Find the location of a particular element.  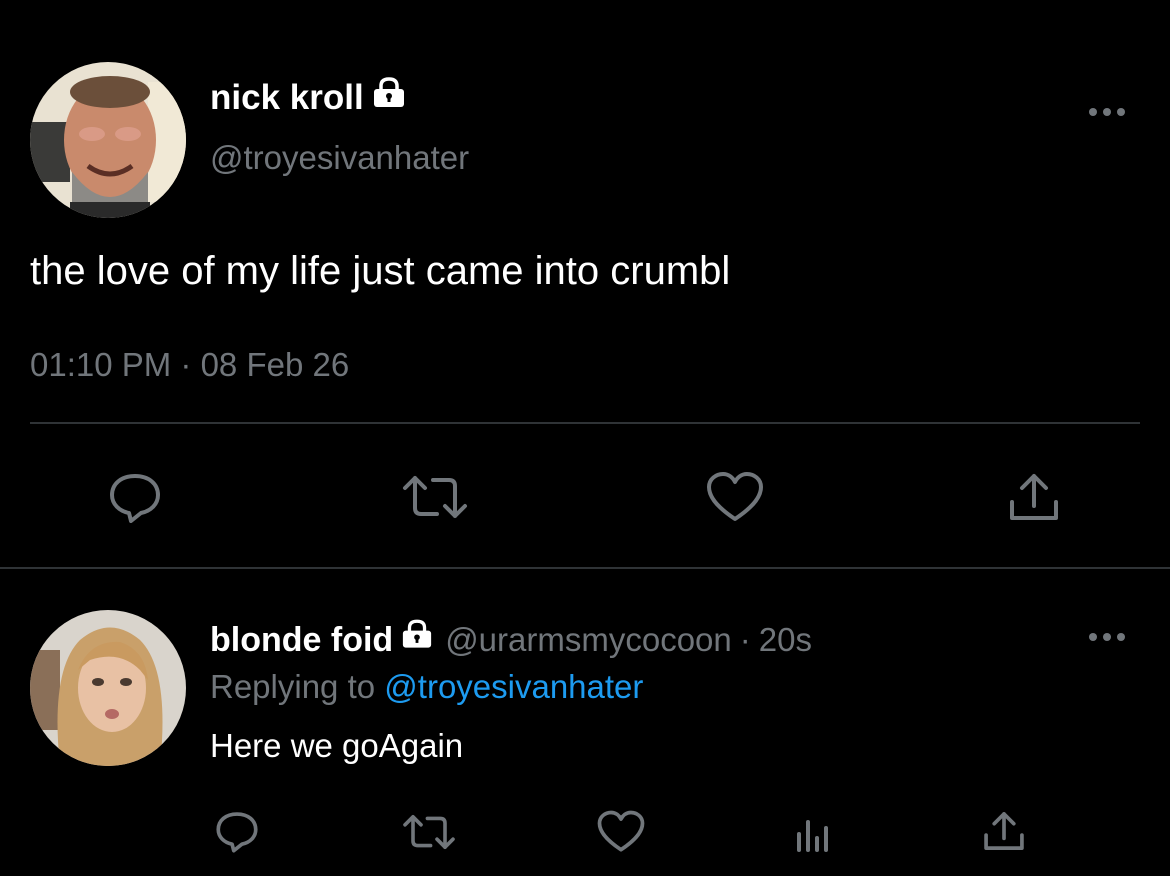

reply-tweet-avatar is located at coordinates (108, 688).